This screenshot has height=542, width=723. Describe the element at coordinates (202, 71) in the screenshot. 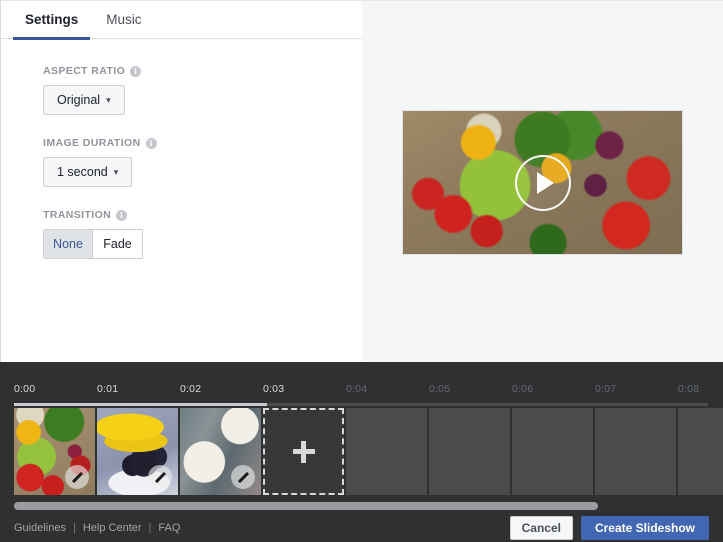

I see `aspect-ratio-label-row: ASPECT RATIO i` at that location.